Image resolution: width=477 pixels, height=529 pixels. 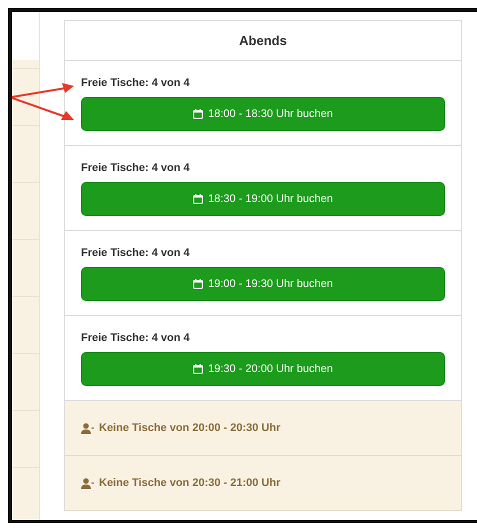 What do you see at coordinates (263, 41) in the screenshot?
I see `panel-title: Abends` at bounding box center [263, 41].